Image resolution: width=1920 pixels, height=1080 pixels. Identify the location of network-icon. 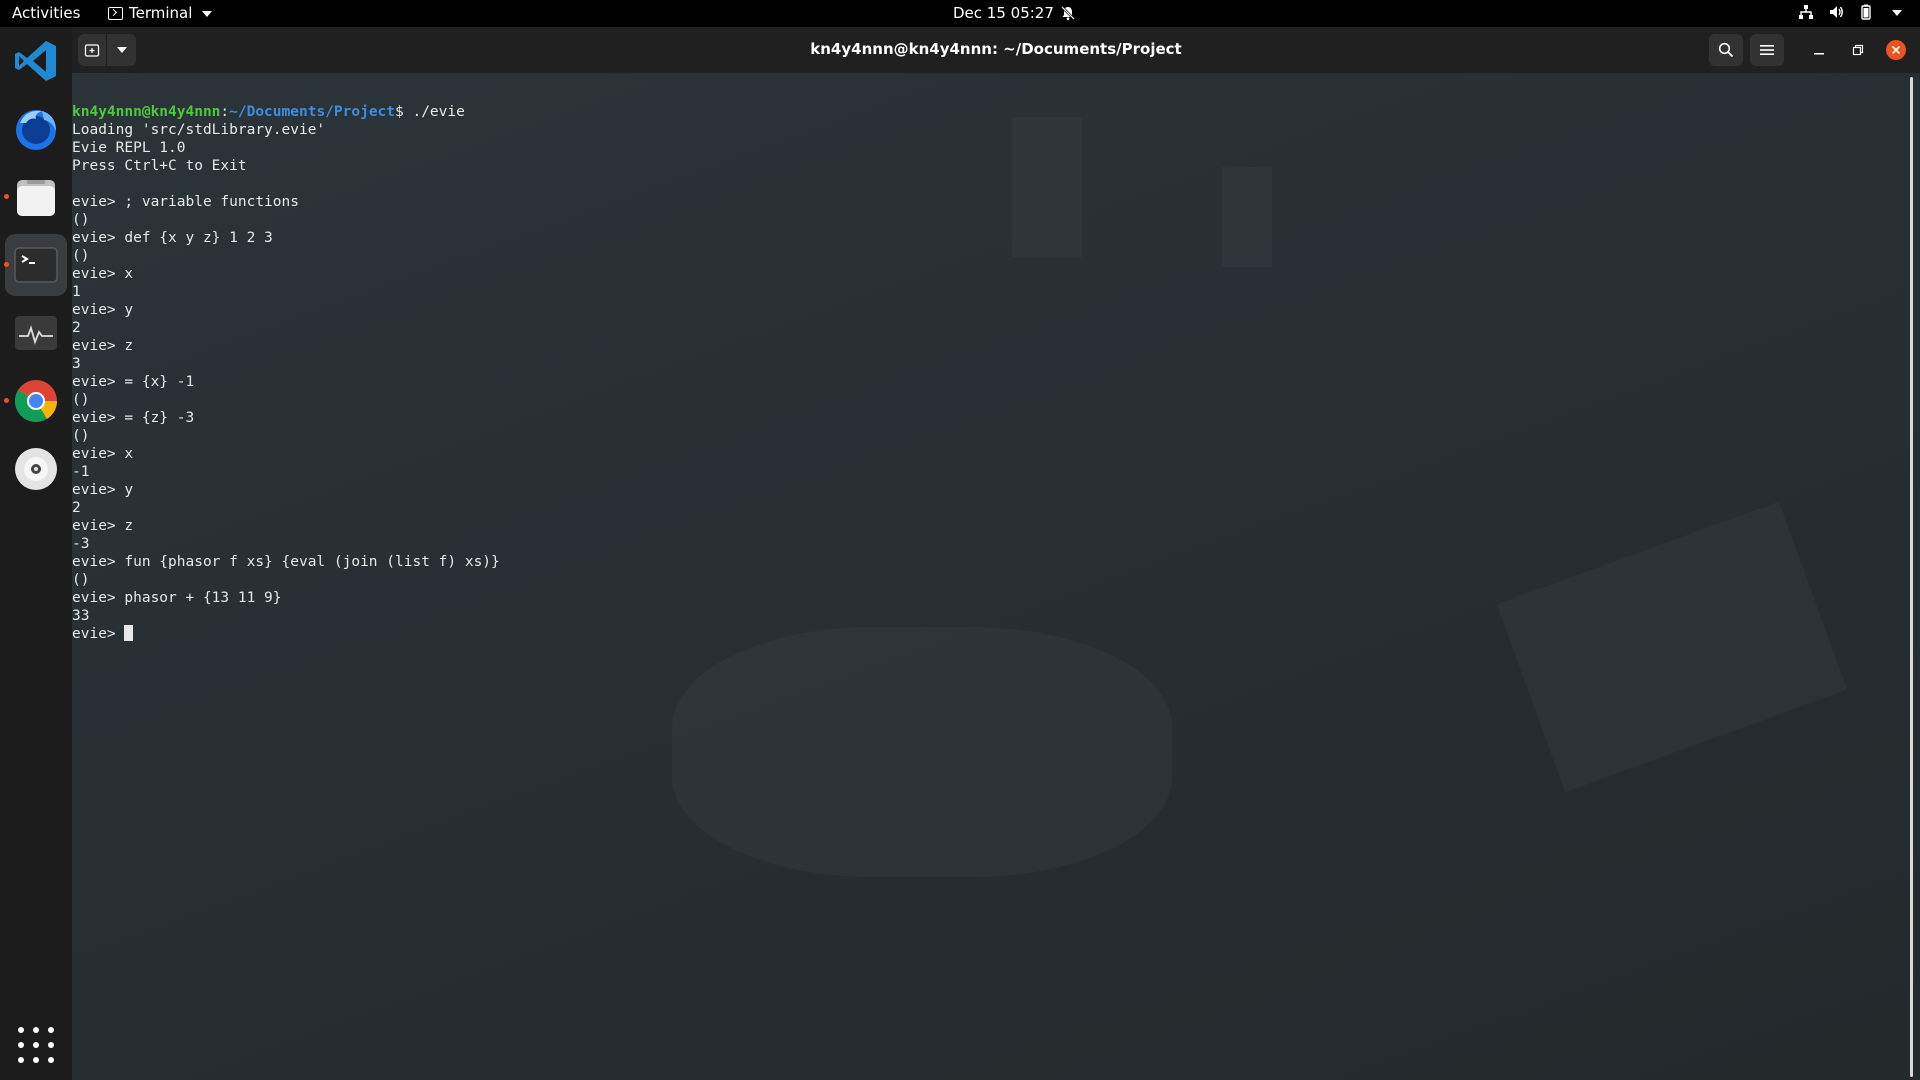
(1806, 12).